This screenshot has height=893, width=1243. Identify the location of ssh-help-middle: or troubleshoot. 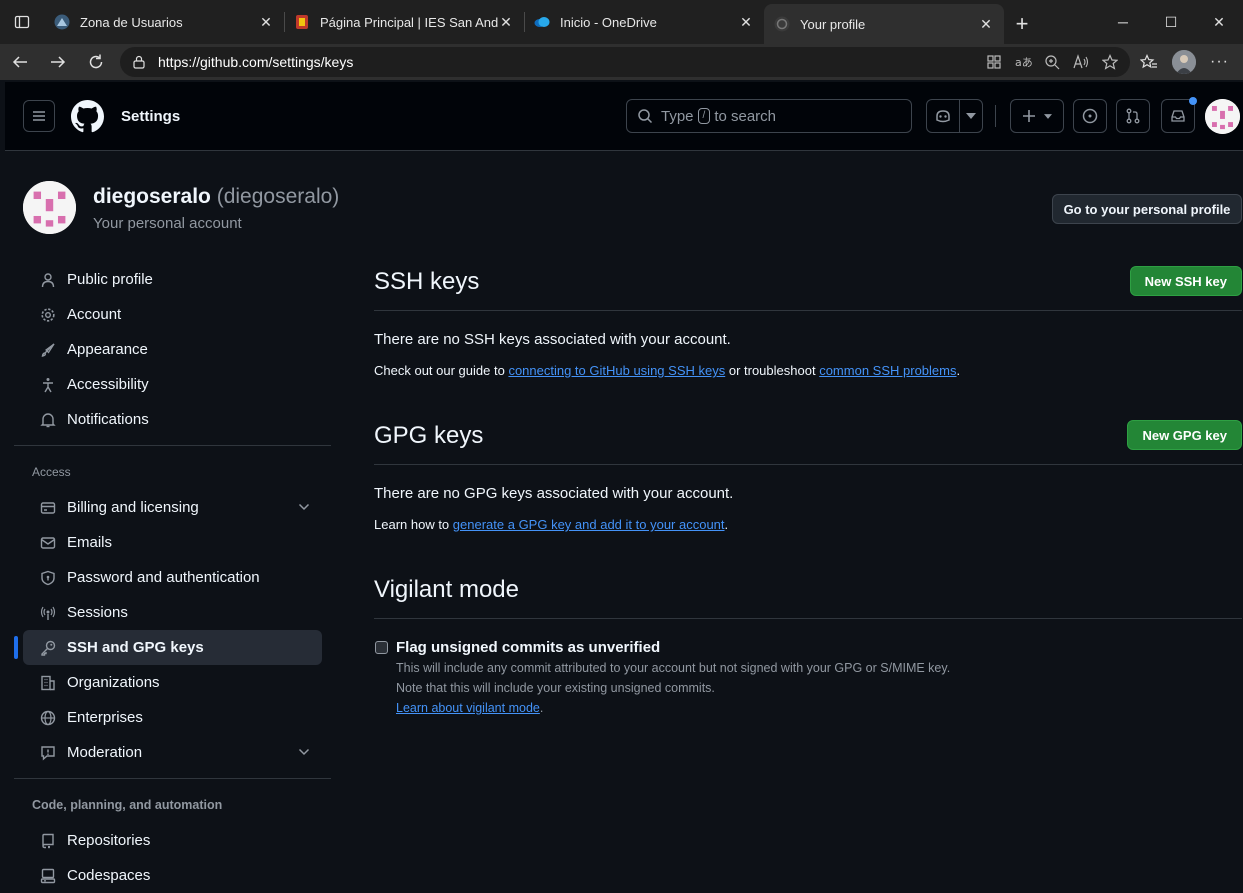
(772, 370).